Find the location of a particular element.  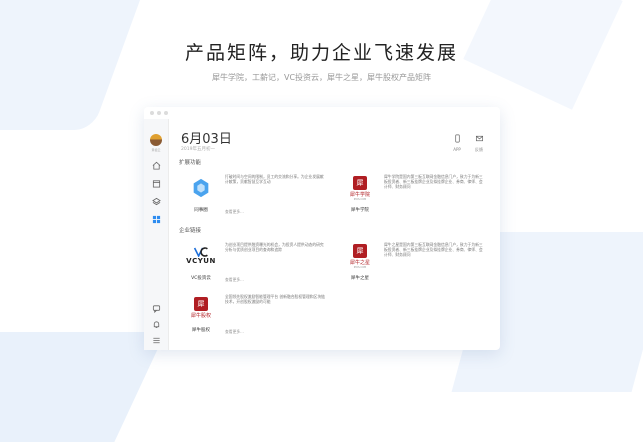

window-controls is located at coordinates (159, 113).